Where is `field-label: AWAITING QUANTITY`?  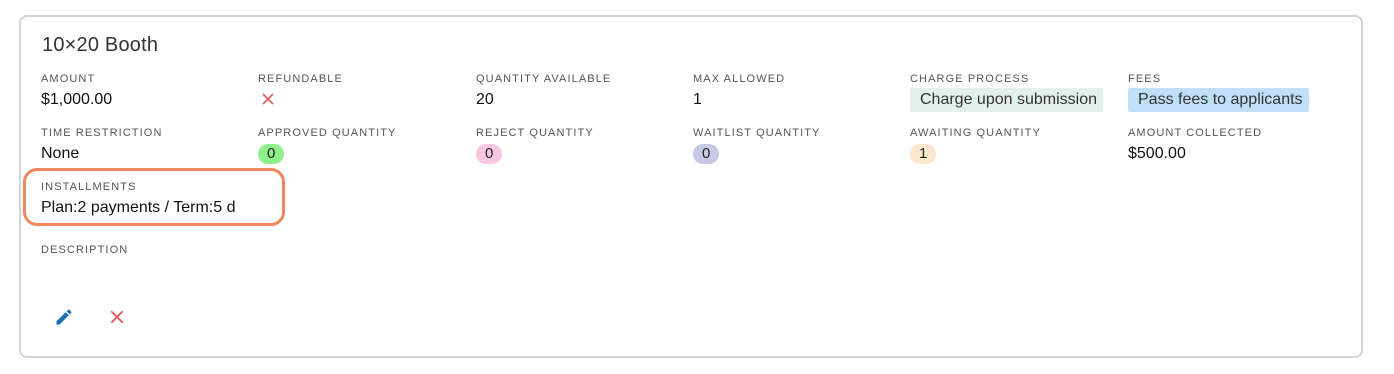 field-label: AWAITING QUANTITY is located at coordinates (975, 133).